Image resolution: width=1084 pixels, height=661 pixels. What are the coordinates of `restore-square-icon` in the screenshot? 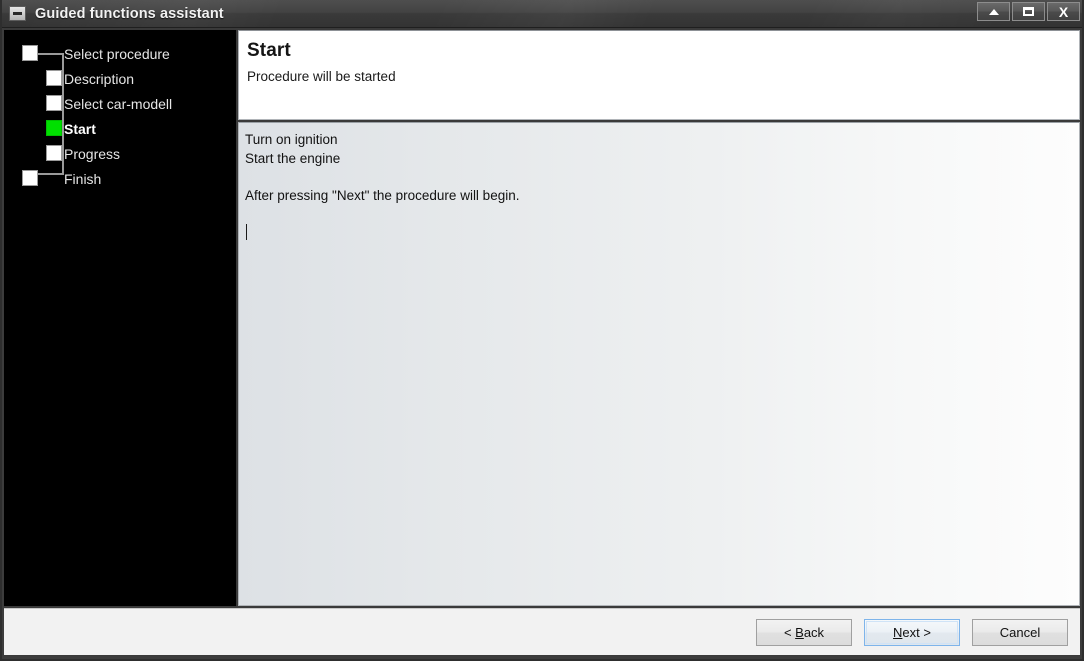 It's located at (1028, 11).